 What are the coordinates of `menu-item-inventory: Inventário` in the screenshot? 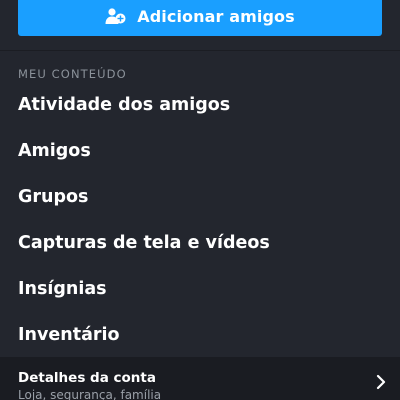 It's located at (200, 335).